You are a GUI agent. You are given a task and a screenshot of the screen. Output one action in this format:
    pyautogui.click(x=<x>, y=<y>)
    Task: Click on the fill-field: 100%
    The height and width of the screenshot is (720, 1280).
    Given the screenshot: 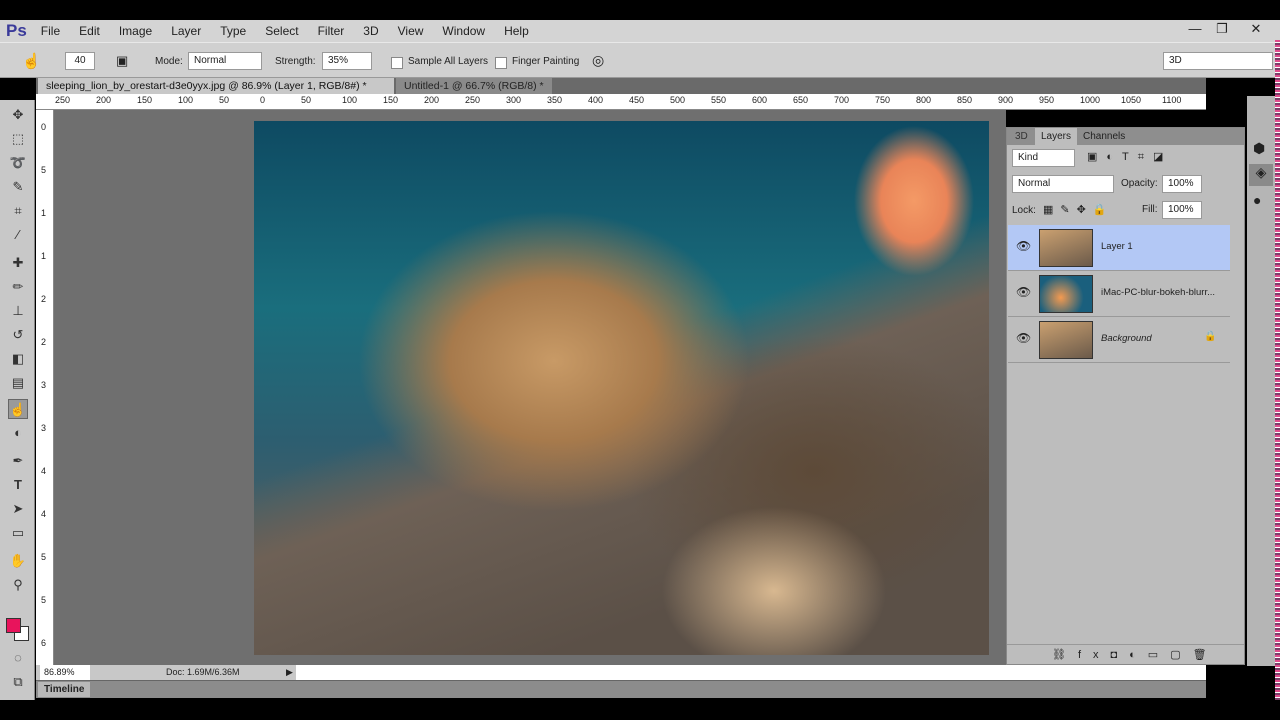 What is the action you would take?
    pyautogui.click(x=1182, y=210)
    